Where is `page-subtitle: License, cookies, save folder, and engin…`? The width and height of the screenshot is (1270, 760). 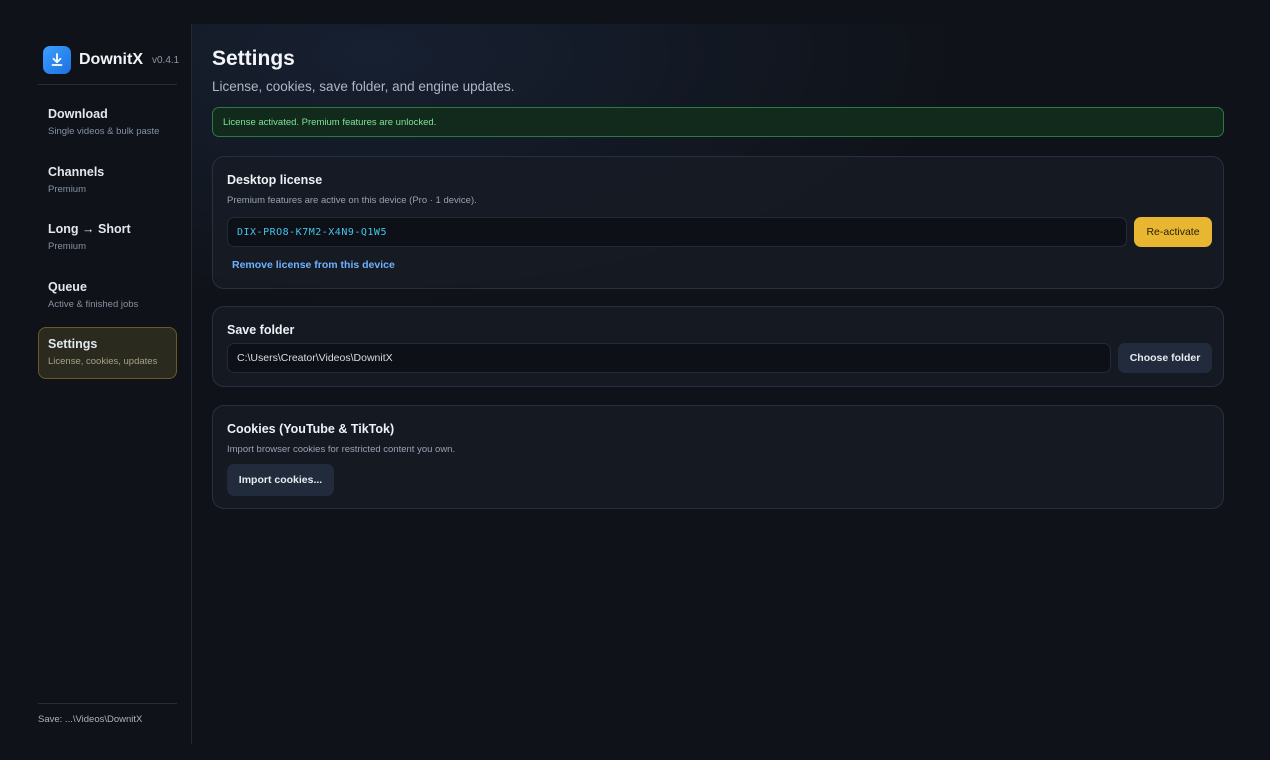
page-subtitle: License, cookies, save folder, and engin… is located at coordinates (363, 86).